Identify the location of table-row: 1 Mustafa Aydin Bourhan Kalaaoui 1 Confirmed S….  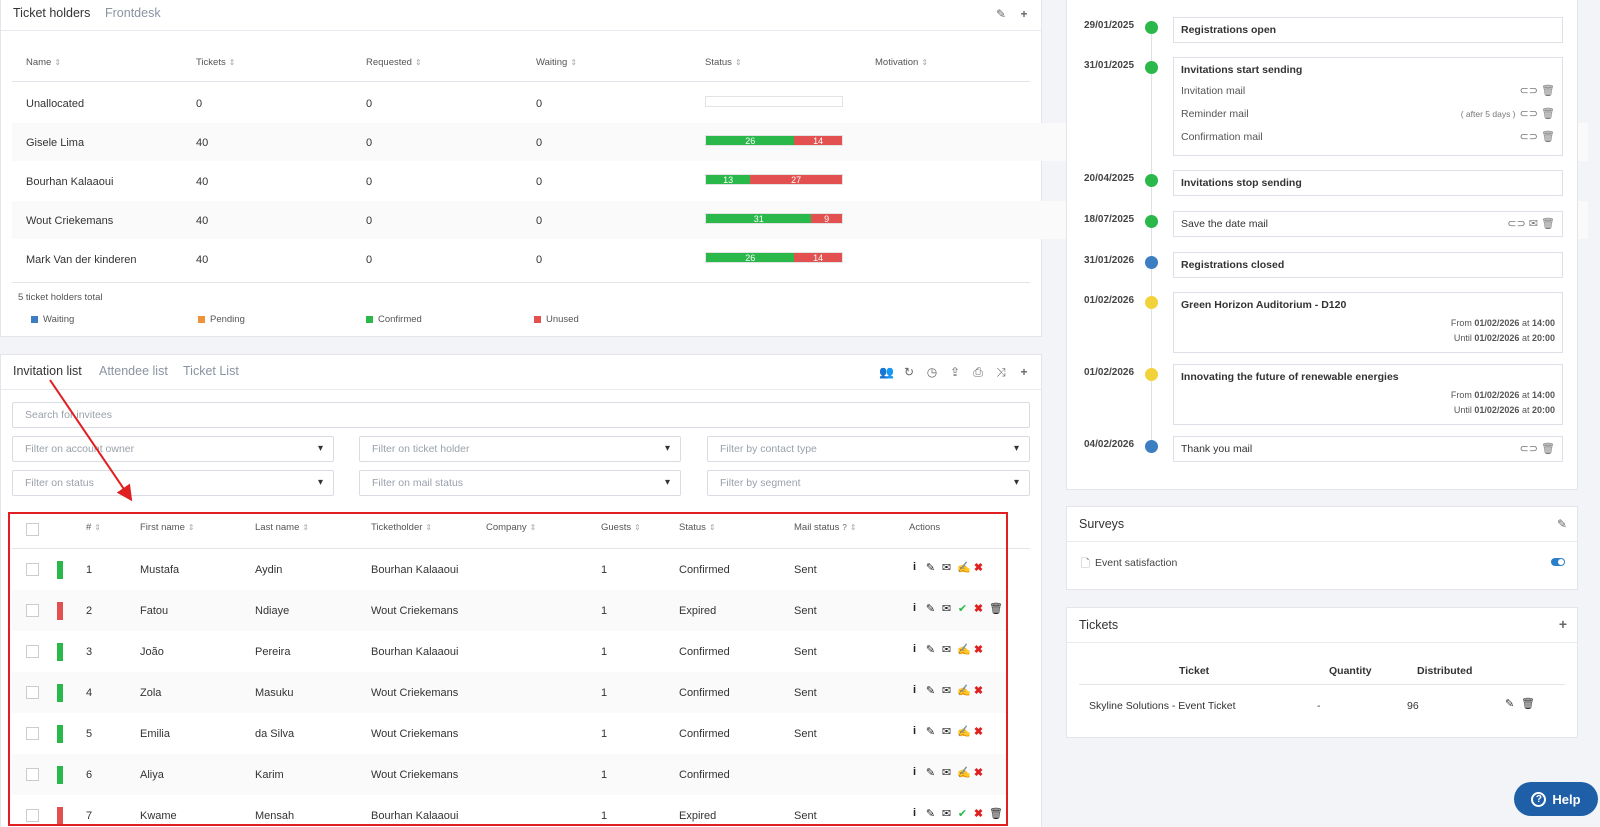
(510, 569).